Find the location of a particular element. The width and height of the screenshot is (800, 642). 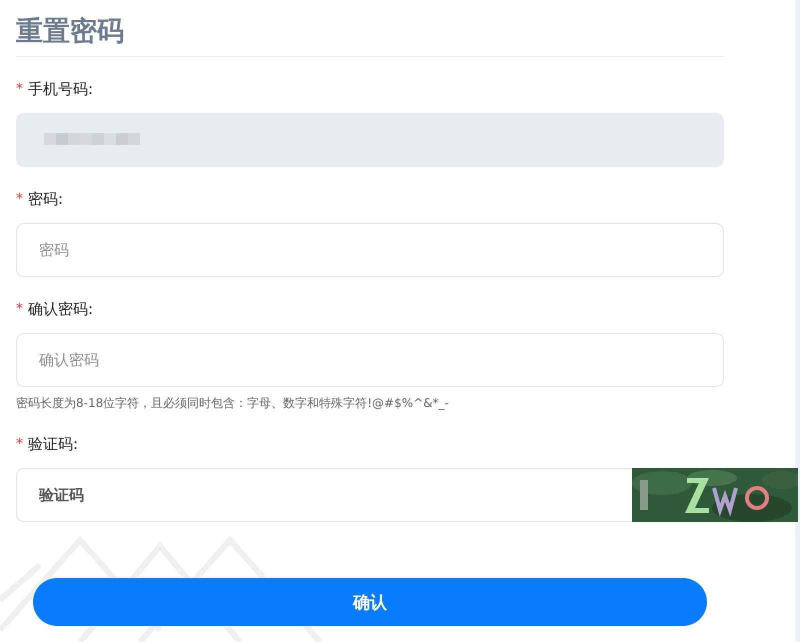

confirm-button: 确认 is located at coordinates (370, 602).